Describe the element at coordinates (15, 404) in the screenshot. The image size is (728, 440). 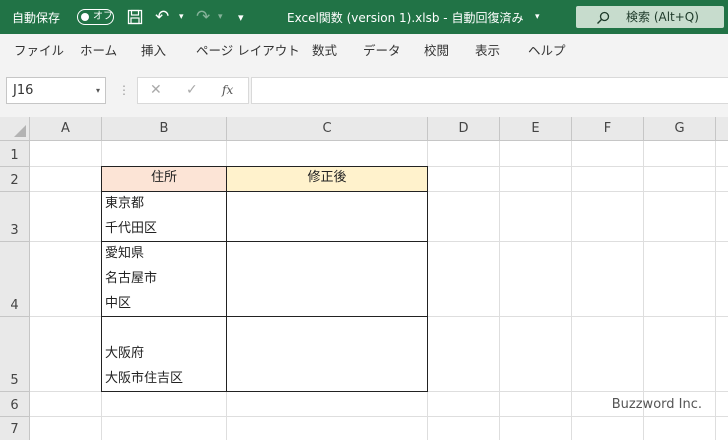
I see `row-header-6: 6` at that location.